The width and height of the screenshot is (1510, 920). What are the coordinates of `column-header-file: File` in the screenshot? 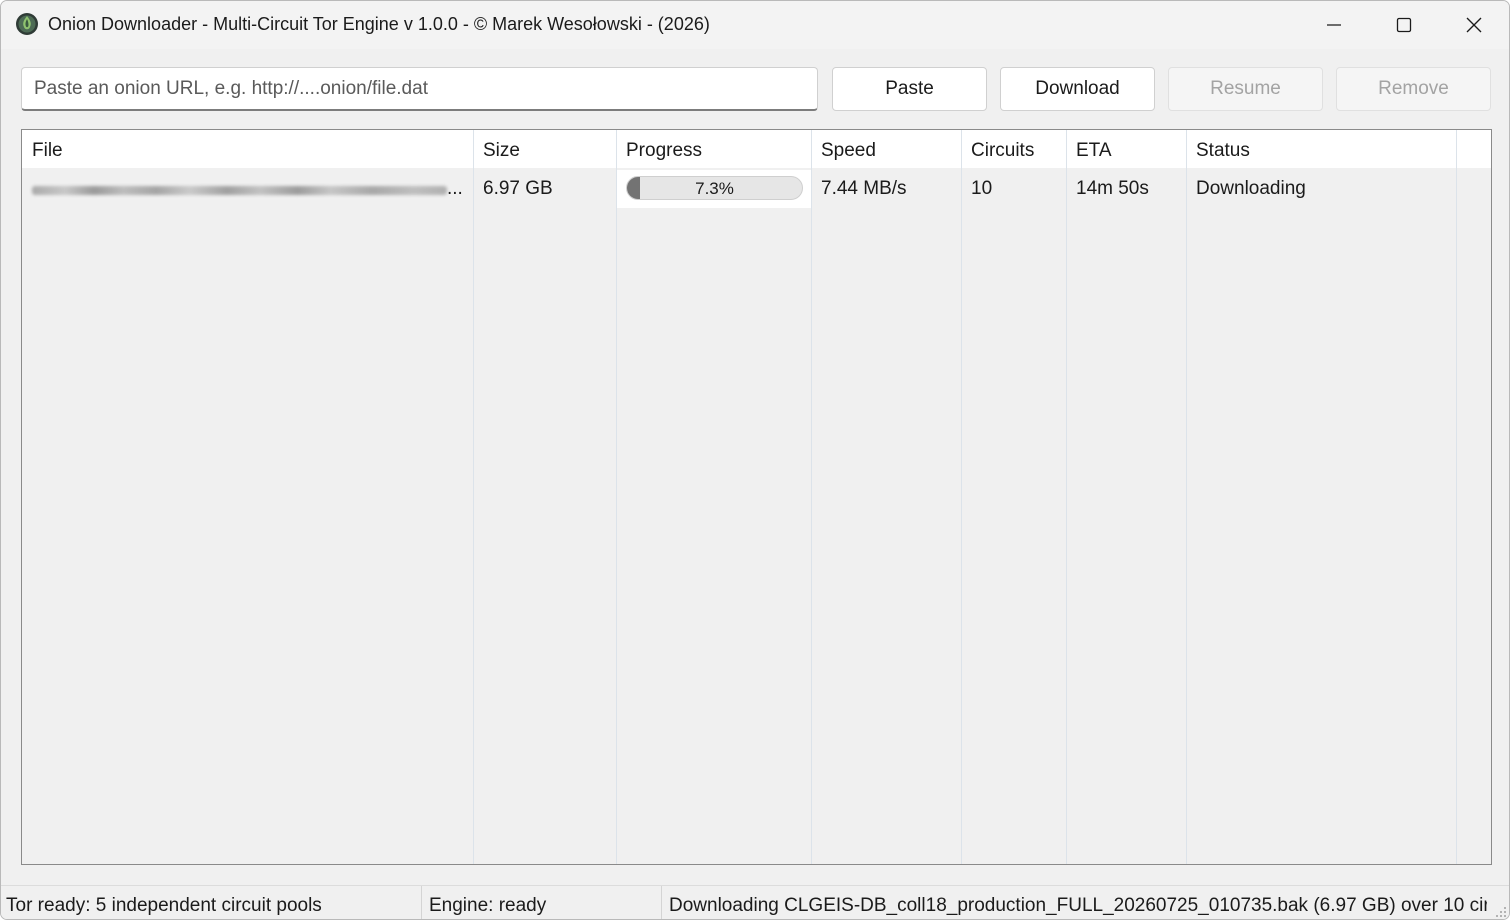 It's located at (42, 149).